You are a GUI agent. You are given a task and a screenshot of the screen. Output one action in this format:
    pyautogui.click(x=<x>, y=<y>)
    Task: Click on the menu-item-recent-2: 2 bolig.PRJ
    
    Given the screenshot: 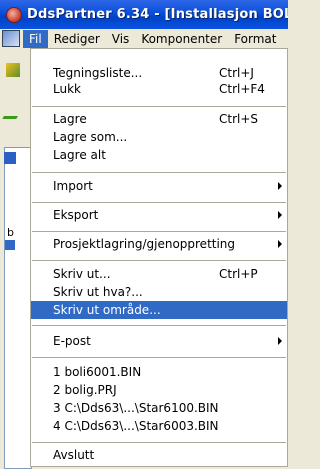 What is the action you would take?
    pyautogui.click(x=159, y=390)
    